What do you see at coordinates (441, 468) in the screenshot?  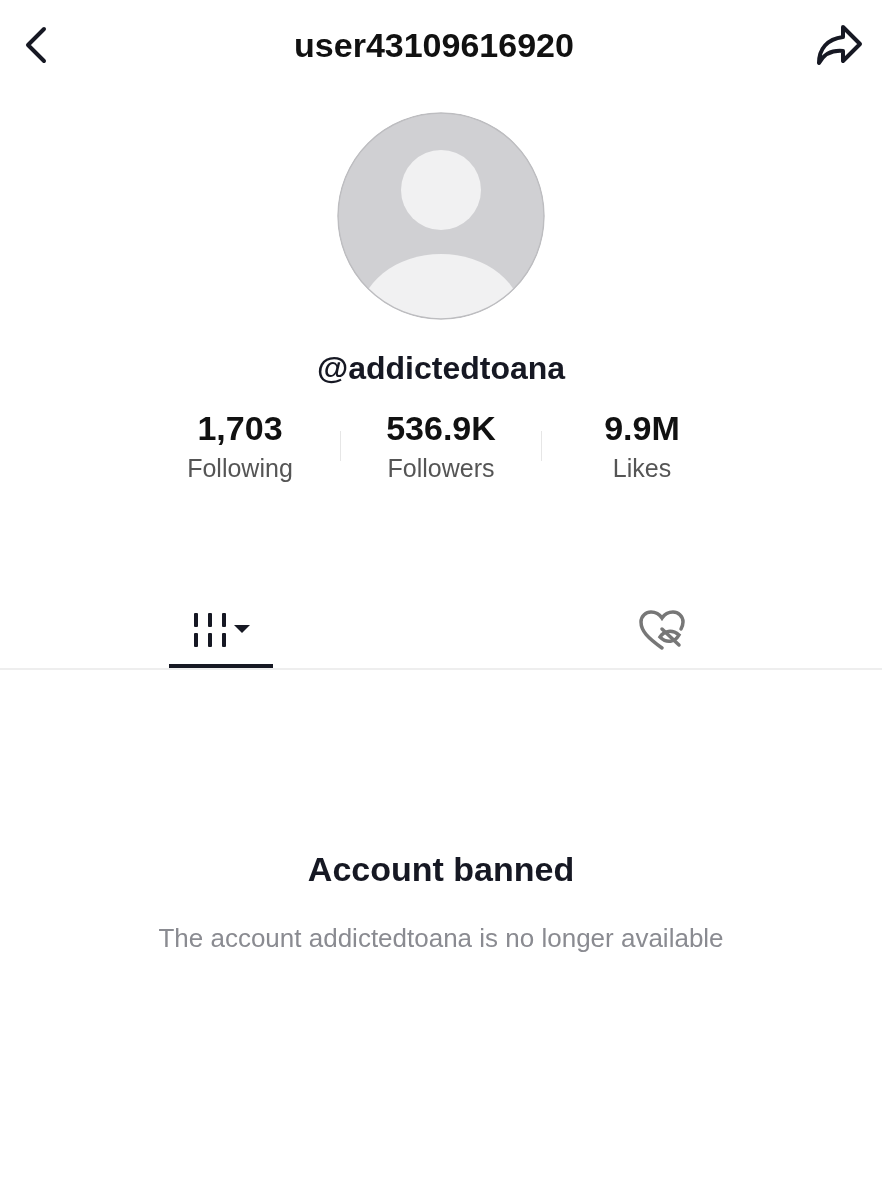 I see `stat-label: Followers` at bounding box center [441, 468].